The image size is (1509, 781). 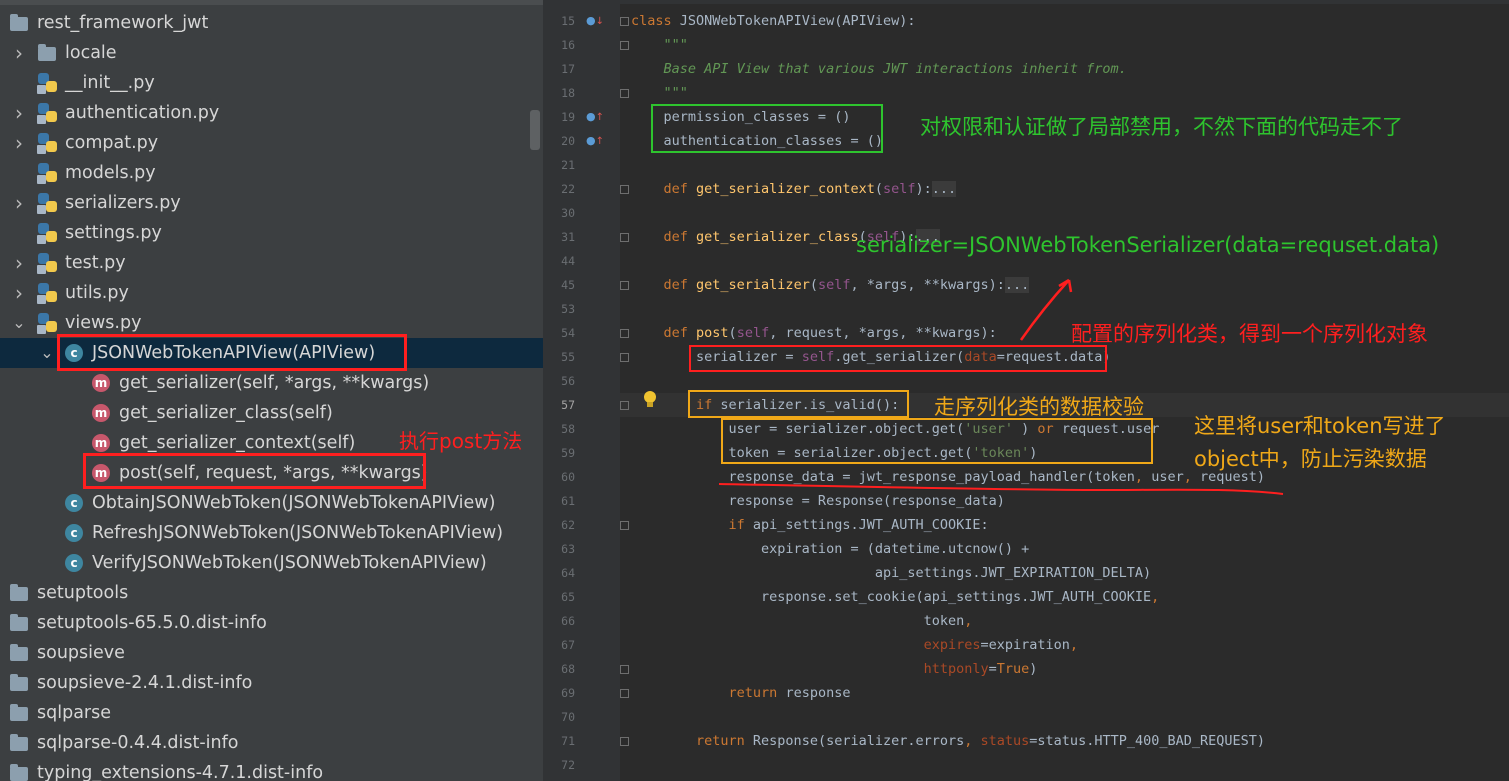 I want to click on line-number: 16, so click(x=568, y=45).